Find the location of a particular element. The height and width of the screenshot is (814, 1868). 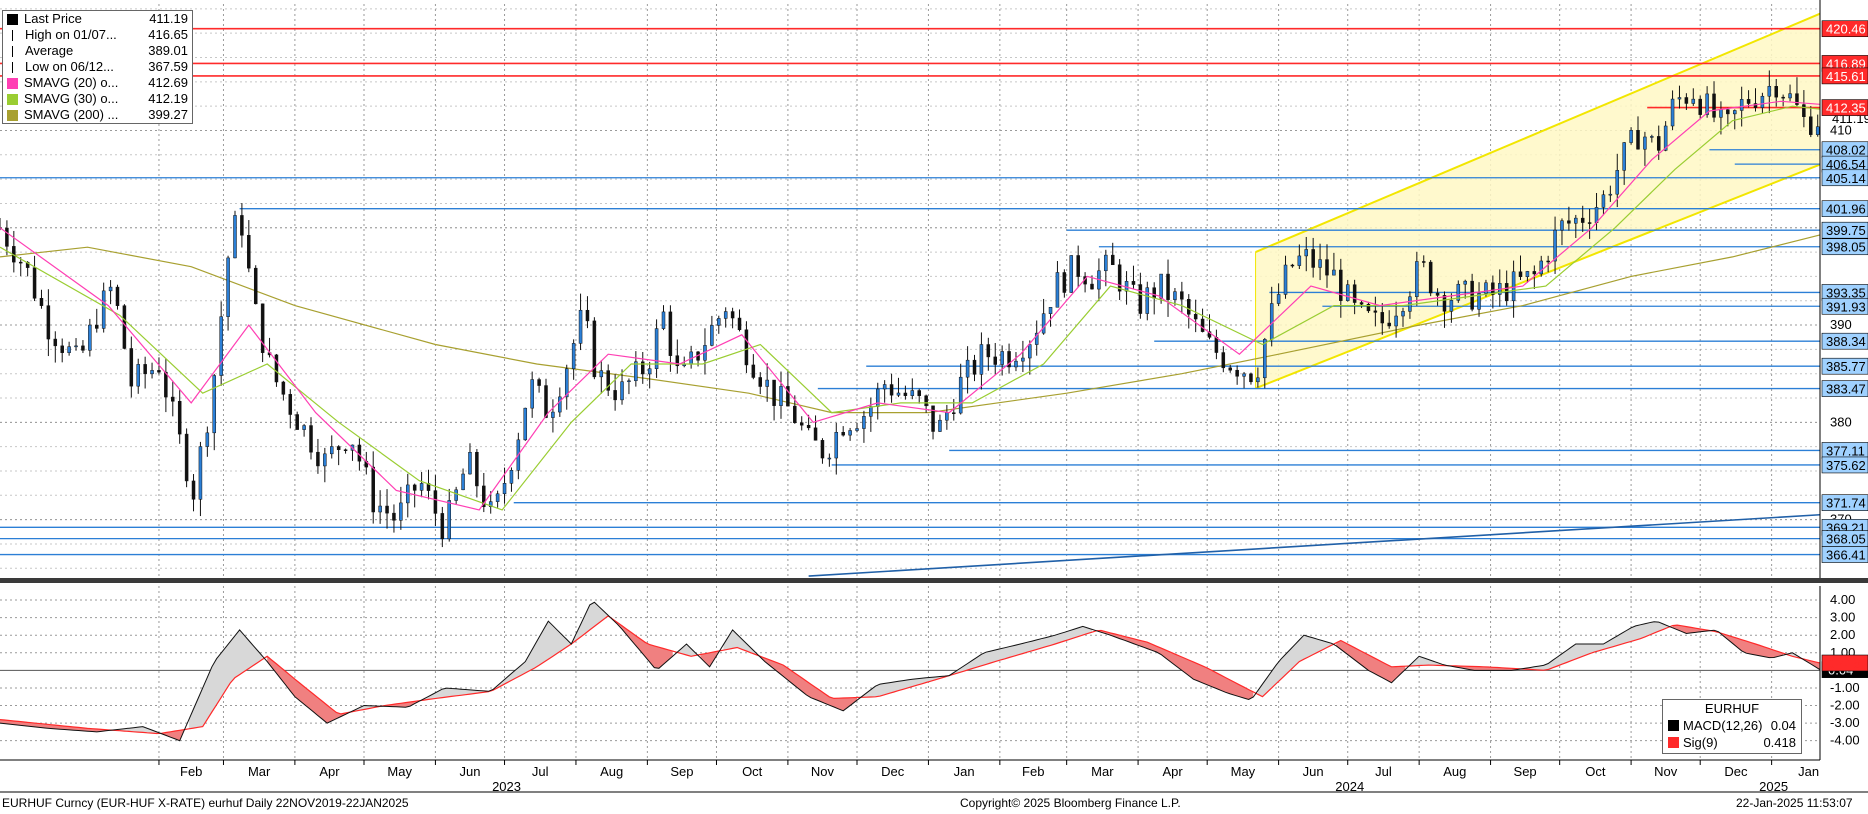

year-label-2023: 2023 is located at coordinates (506, 786).